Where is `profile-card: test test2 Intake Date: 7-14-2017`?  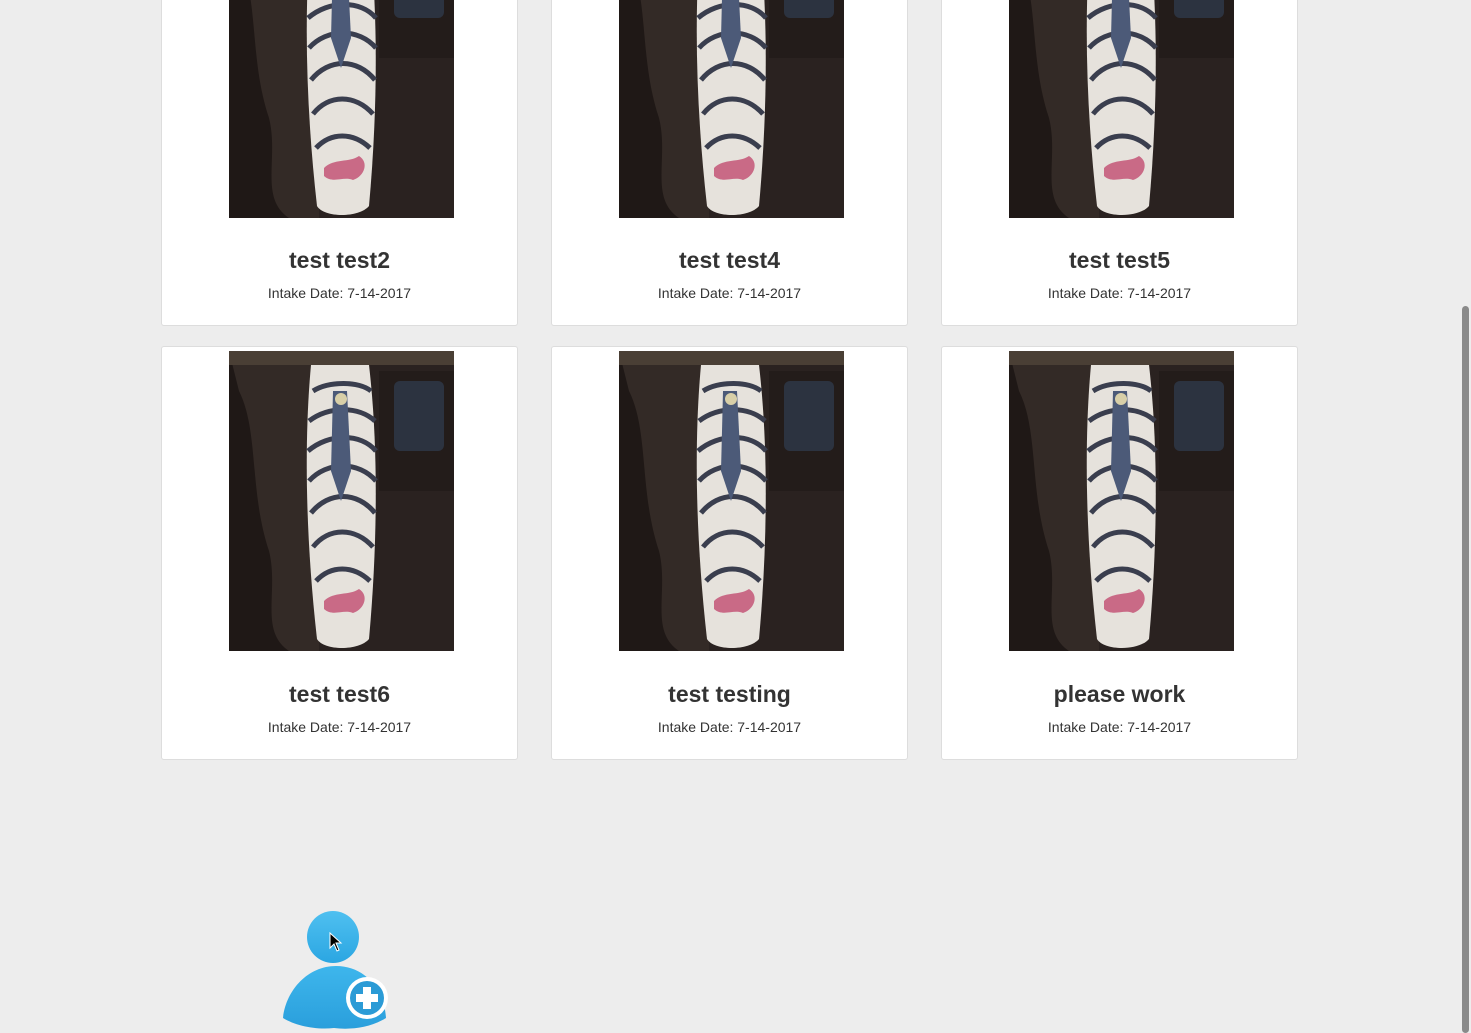 profile-card: test test2 Intake Date: 7-14-2017 is located at coordinates (339, 163).